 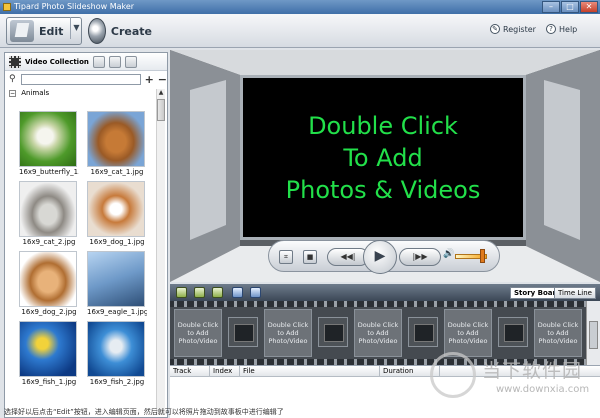 I want to click on volume-icon: 🔊, so click(x=448, y=254).